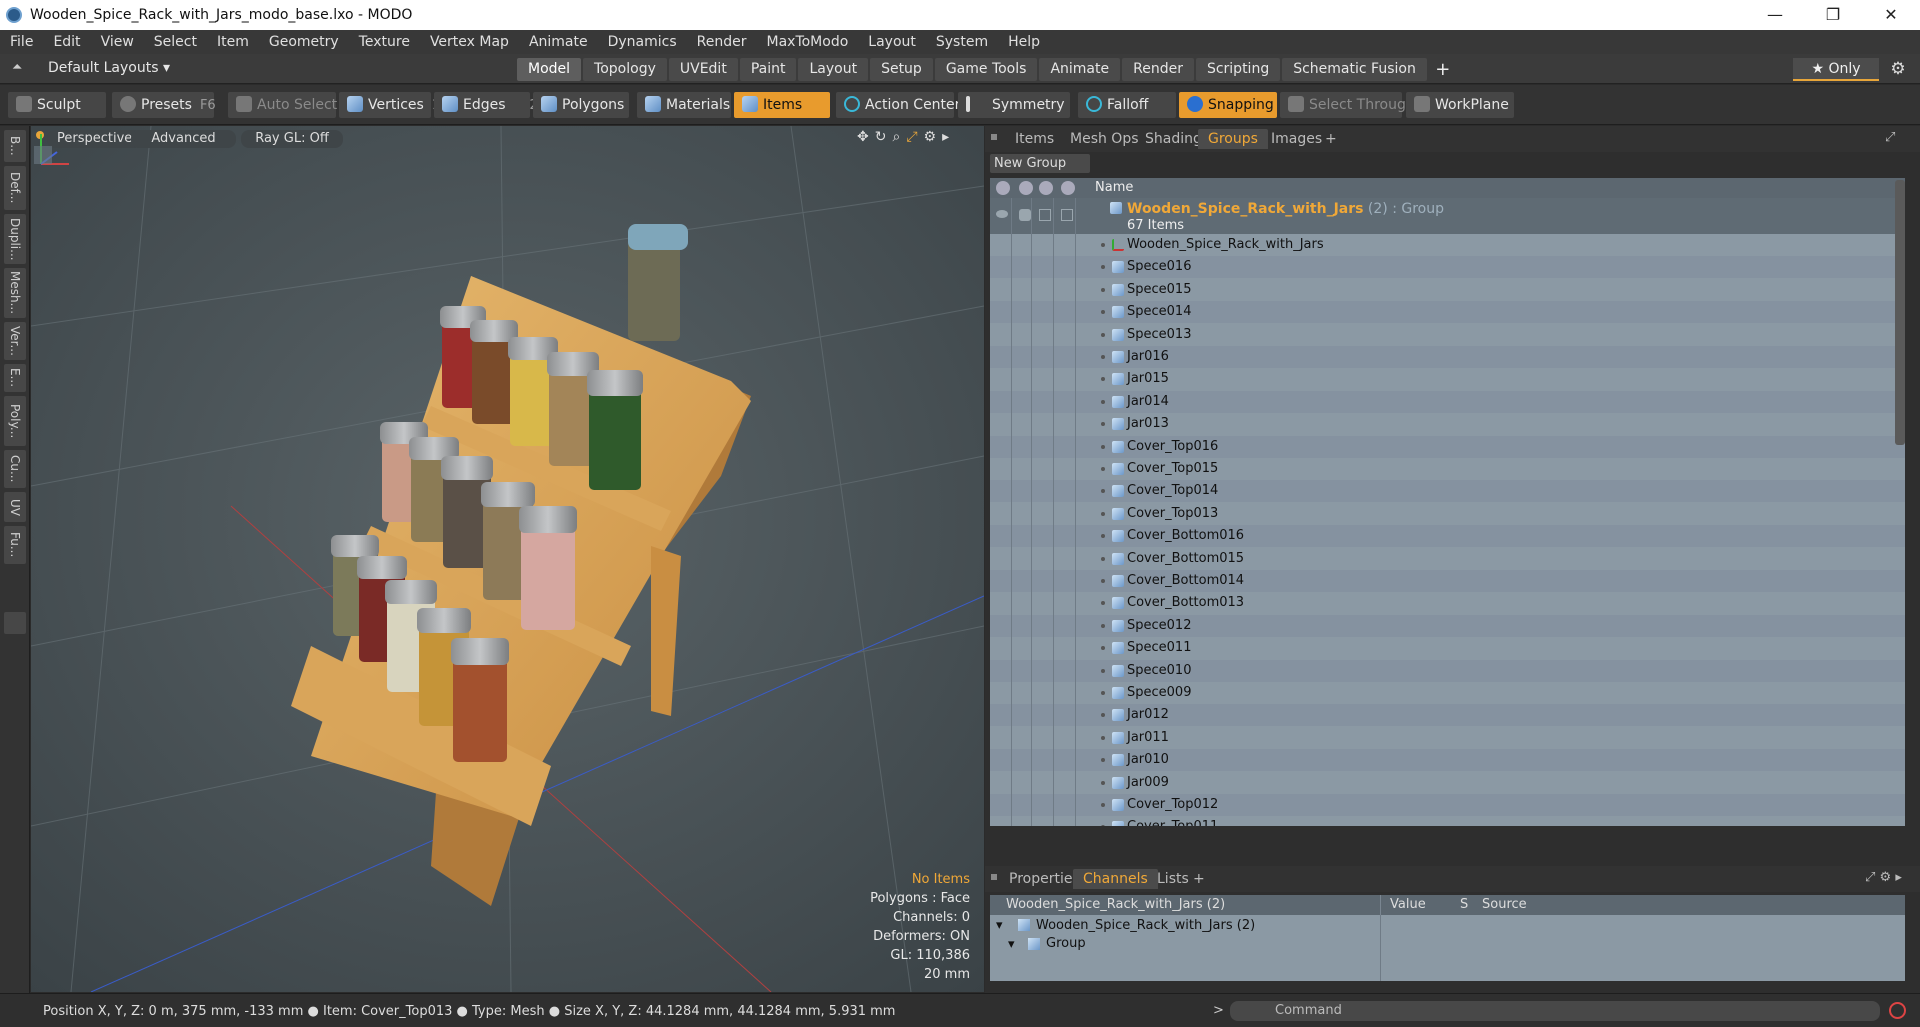 The height and width of the screenshot is (1027, 1920). Describe the element at coordinates (1447, 693) in the screenshot. I see `list-item: Spece009` at that location.